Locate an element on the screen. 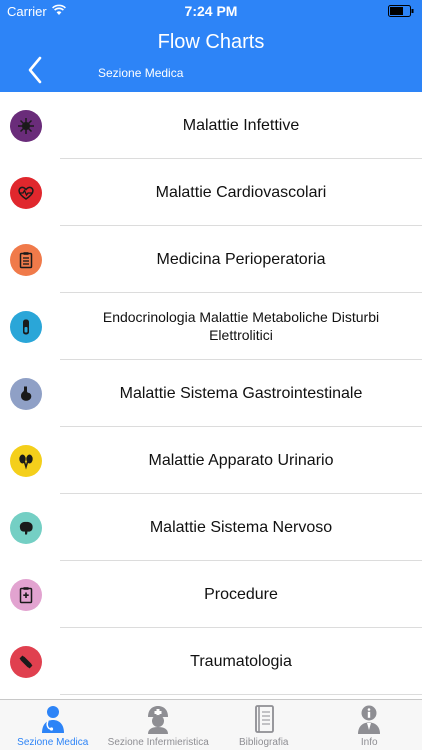 The image size is (422, 750). status-time: 7:24 PM is located at coordinates (211, 11).